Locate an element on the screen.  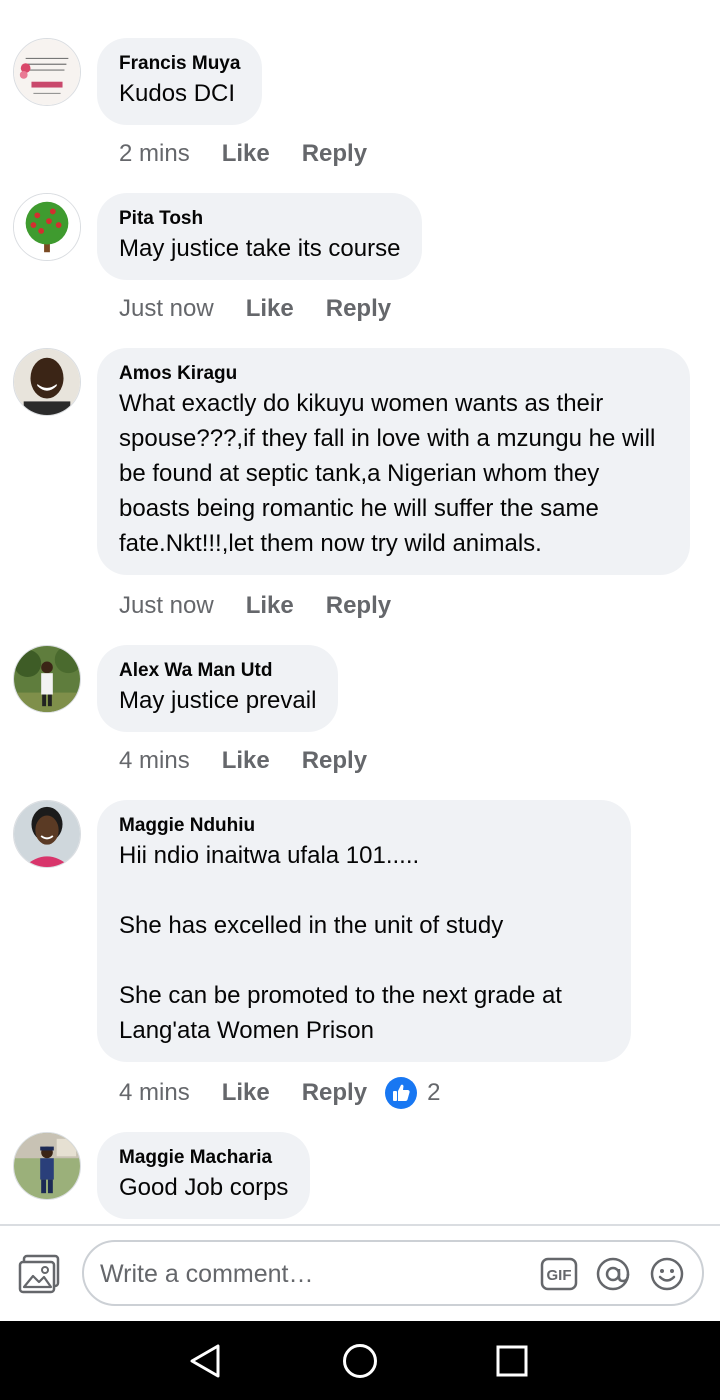
recents-square-icon is located at coordinates (512, 1361).